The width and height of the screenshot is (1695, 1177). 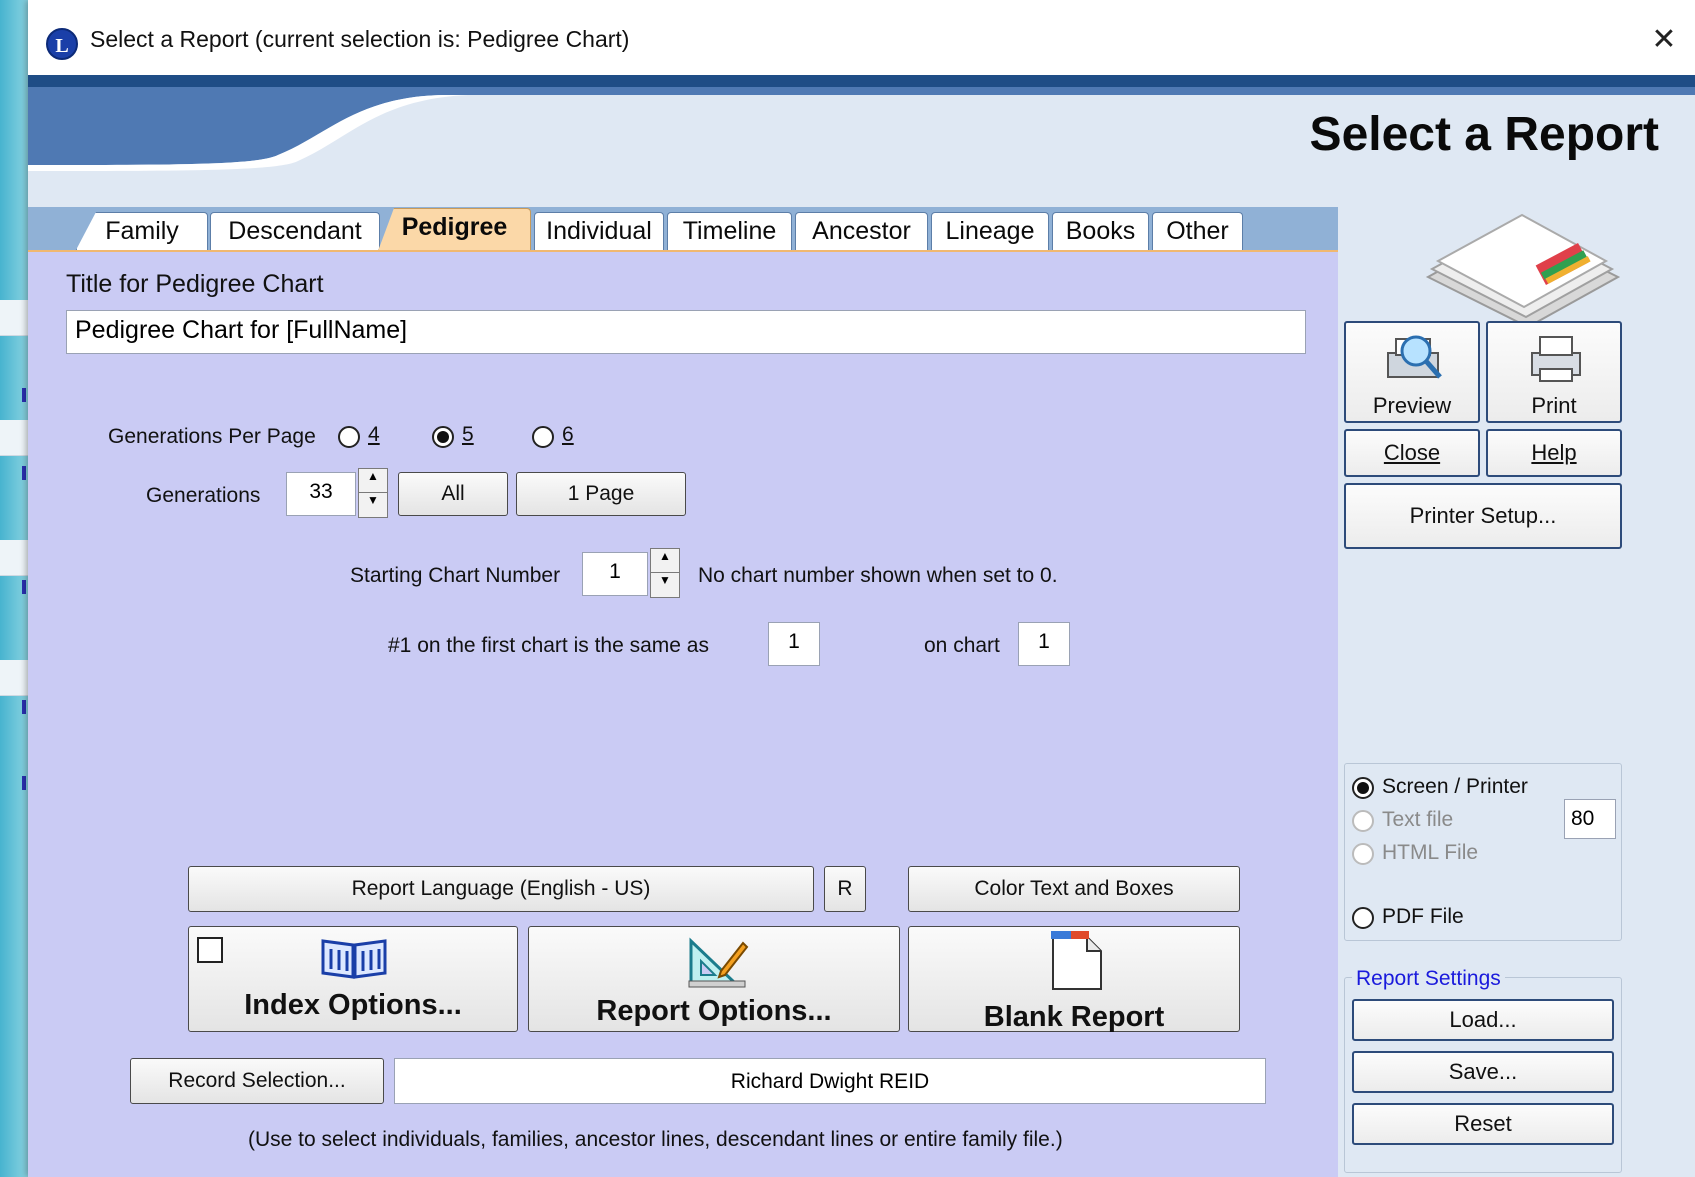 I want to click on screen-printer-label: Screen / Printer, so click(x=1455, y=786).